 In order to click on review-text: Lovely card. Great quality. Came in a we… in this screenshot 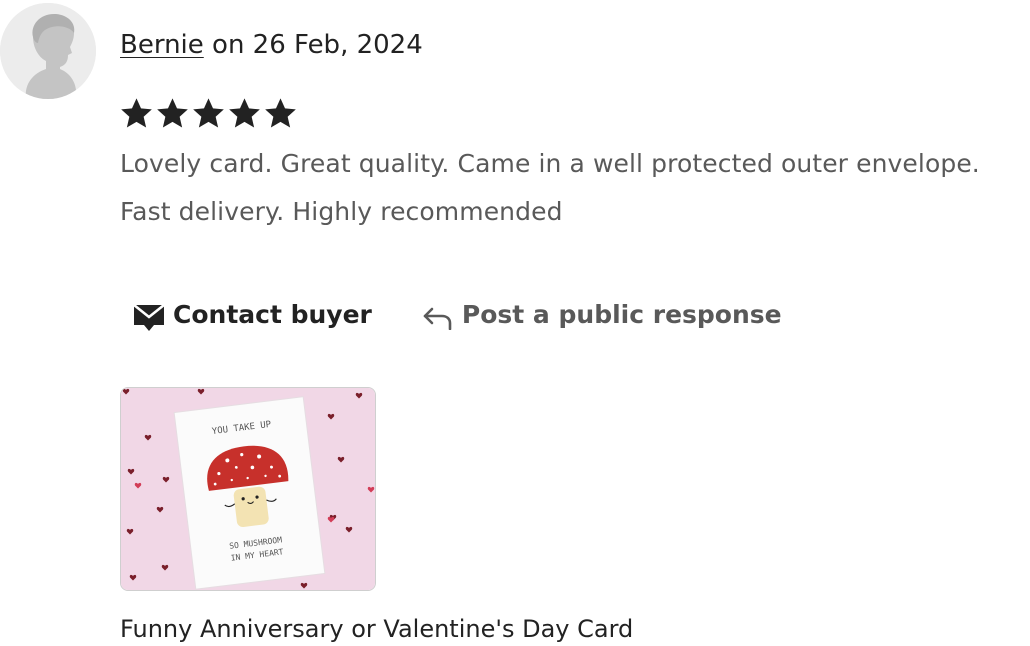, I will do `click(575, 188)`.